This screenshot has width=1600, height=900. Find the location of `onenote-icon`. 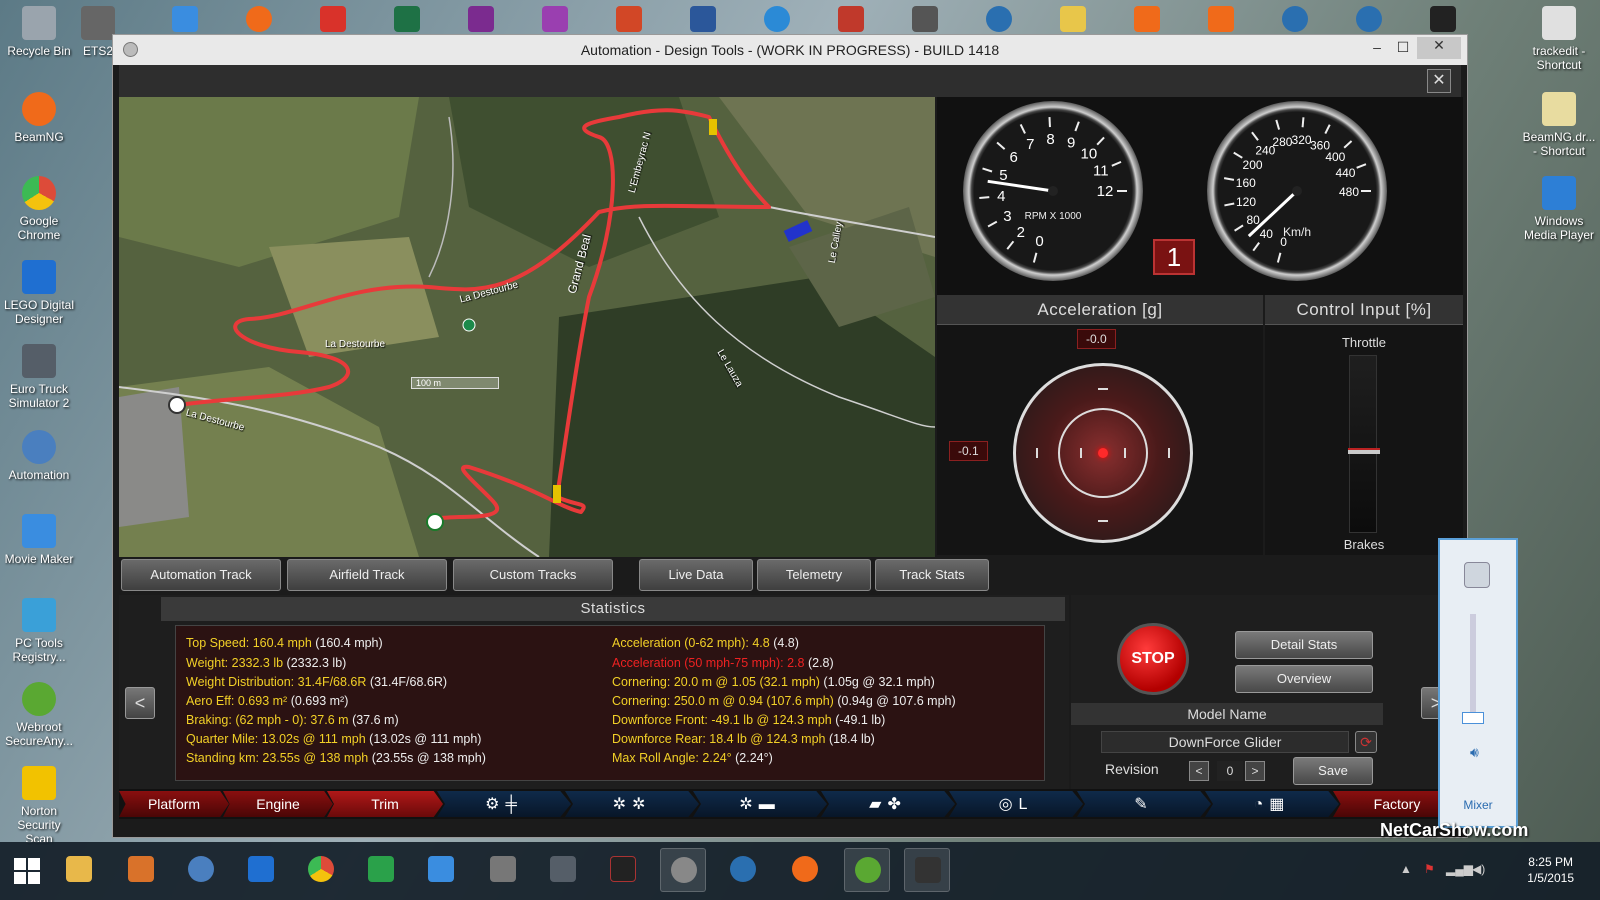

onenote-icon is located at coordinates (481, 19).